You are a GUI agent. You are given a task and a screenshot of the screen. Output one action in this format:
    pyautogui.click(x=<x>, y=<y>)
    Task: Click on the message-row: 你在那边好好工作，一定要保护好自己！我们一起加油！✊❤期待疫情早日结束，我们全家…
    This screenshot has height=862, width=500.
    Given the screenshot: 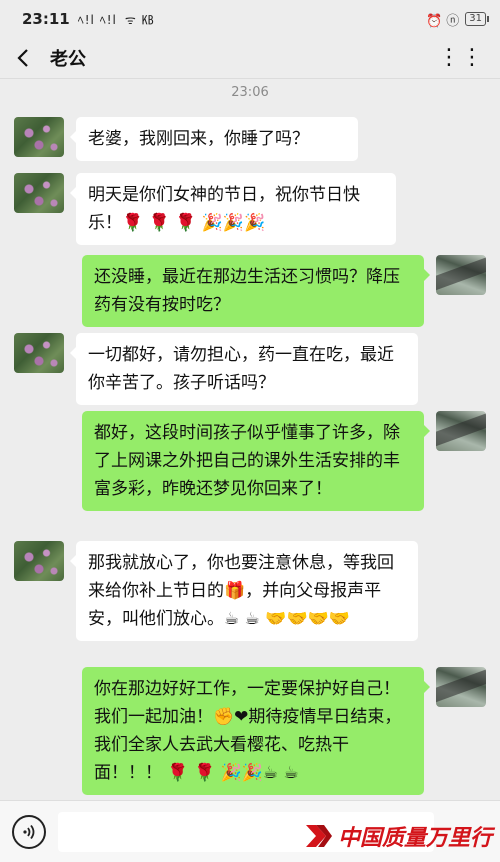 What is the action you would take?
    pyautogui.click(x=284, y=731)
    